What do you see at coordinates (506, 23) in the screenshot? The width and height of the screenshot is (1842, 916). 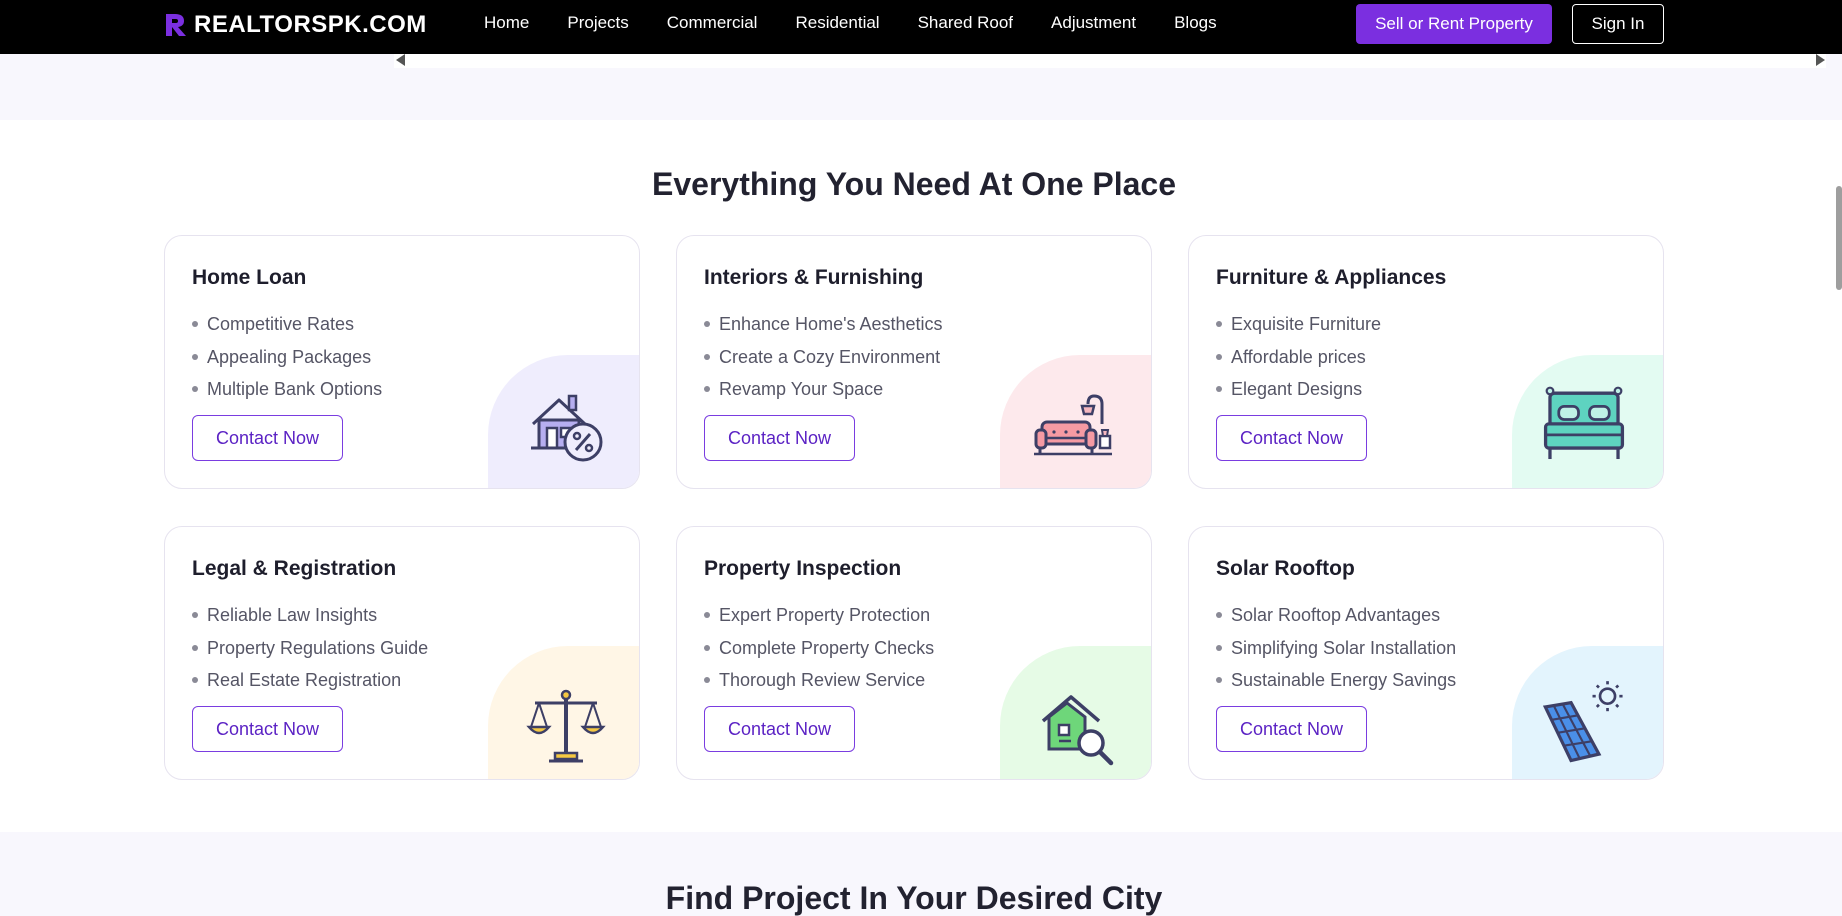 I see `nav-link-home: Home` at bounding box center [506, 23].